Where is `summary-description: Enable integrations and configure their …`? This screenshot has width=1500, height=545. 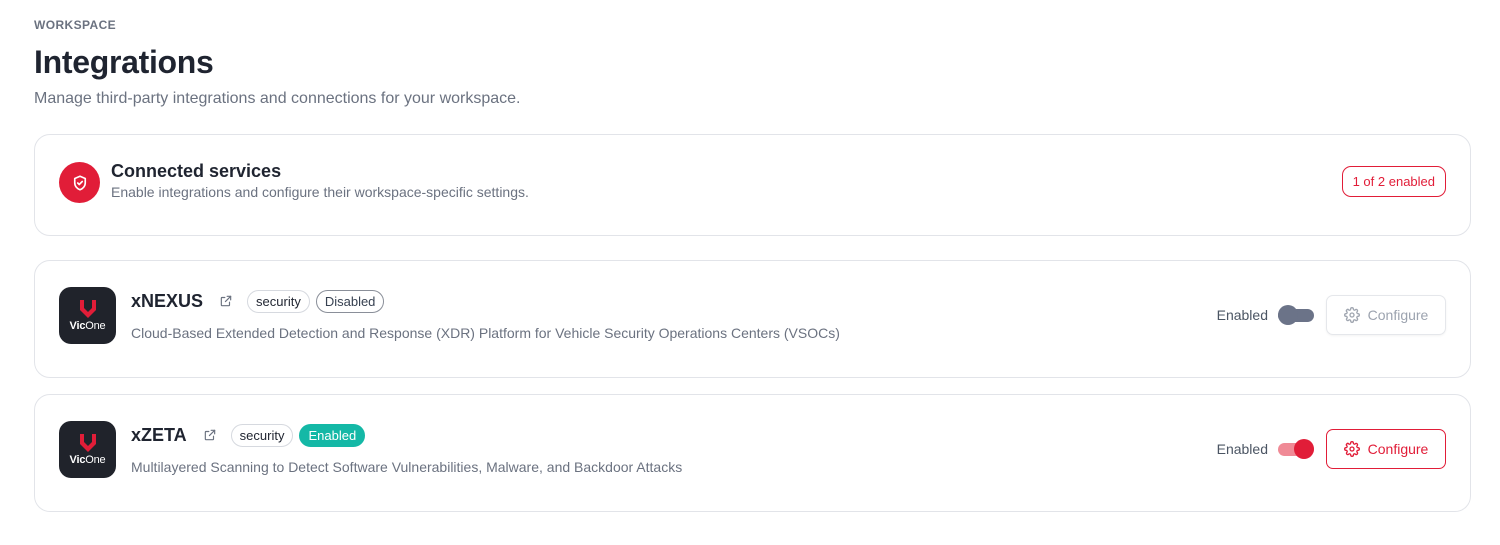 summary-description: Enable integrations and configure their … is located at coordinates (320, 192).